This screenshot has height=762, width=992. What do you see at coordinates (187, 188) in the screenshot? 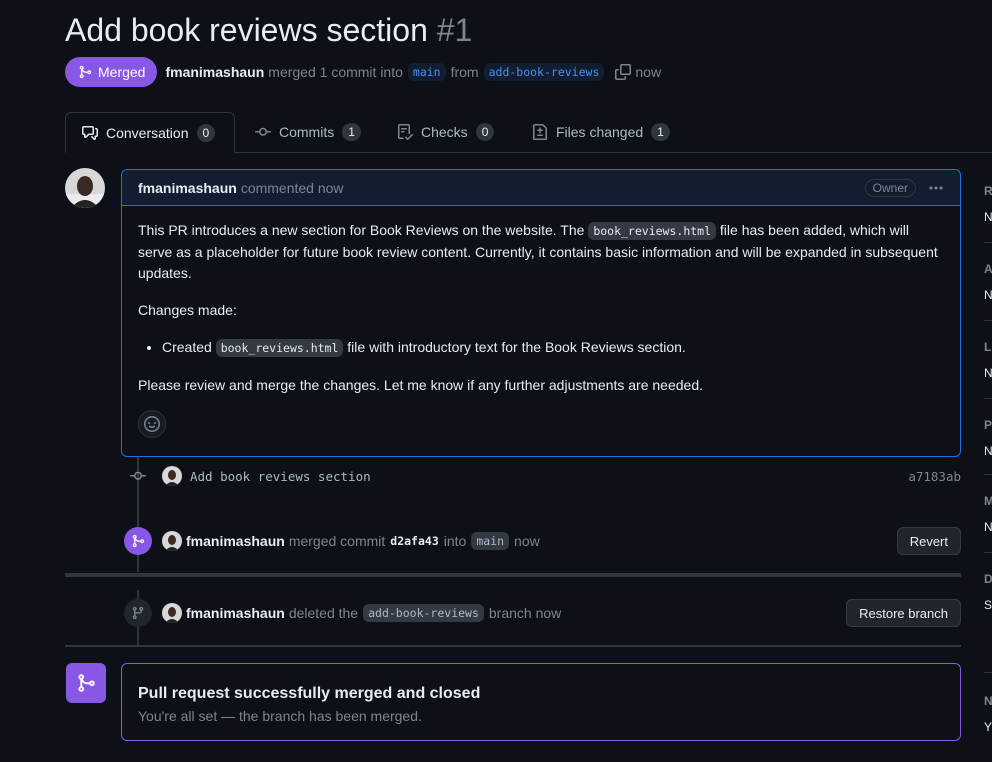
I see `comment-author-link: fmanimashaun` at bounding box center [187, 188].